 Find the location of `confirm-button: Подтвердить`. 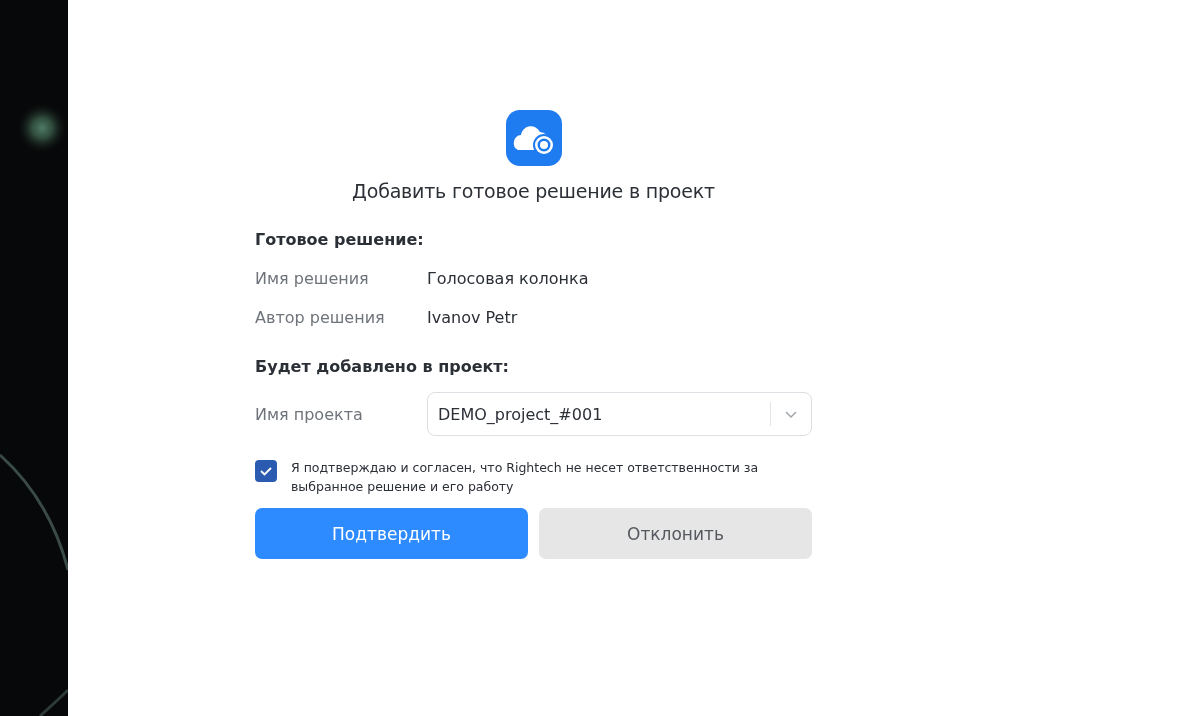

confirm-button: Подтвердить is located at coordinates (391, 533).